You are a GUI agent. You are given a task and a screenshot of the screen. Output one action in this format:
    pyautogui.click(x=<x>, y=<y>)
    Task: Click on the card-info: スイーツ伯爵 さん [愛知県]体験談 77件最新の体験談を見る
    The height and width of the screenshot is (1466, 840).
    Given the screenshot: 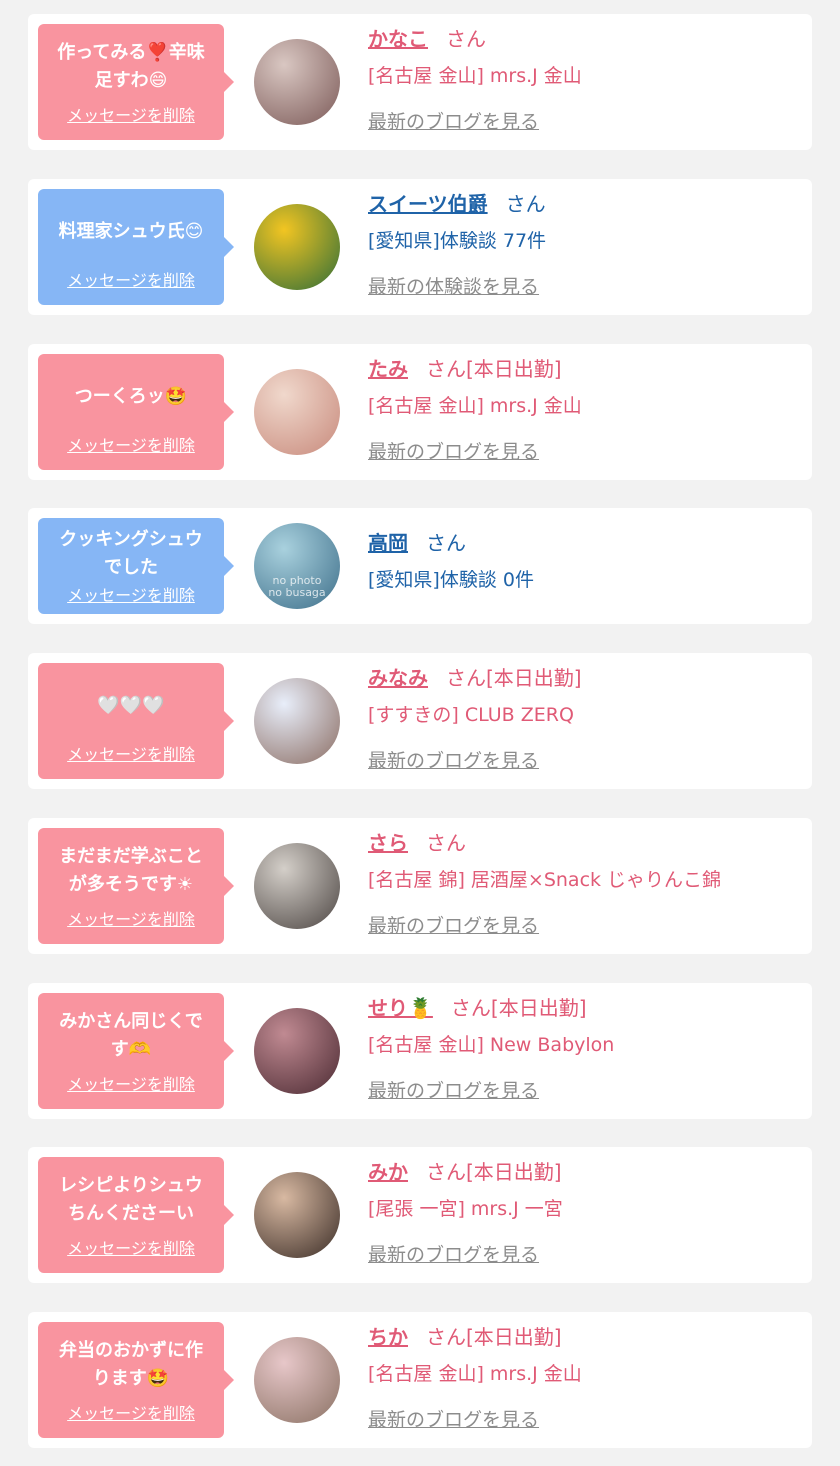 What is the action you would take?
    pyautogui.click(x=585, y=245)
    